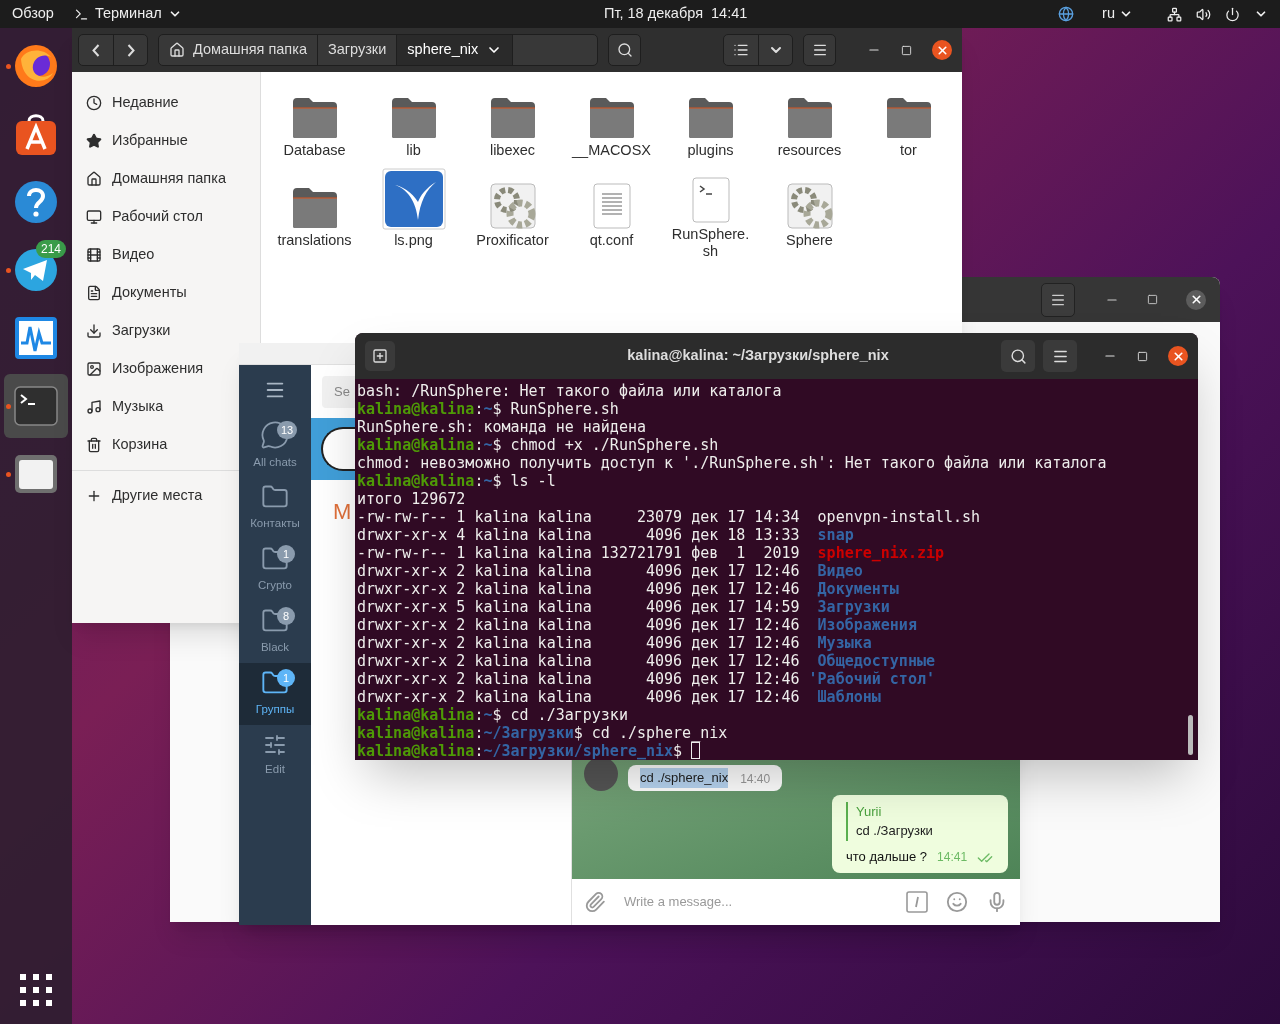  Describe the element at coordinates (646, 661) in the screenshot. I see `terminal-line: drwxr-xr-x 2 kalina kalina 4096 дек 17 12:46 Общедоступные` at that location.